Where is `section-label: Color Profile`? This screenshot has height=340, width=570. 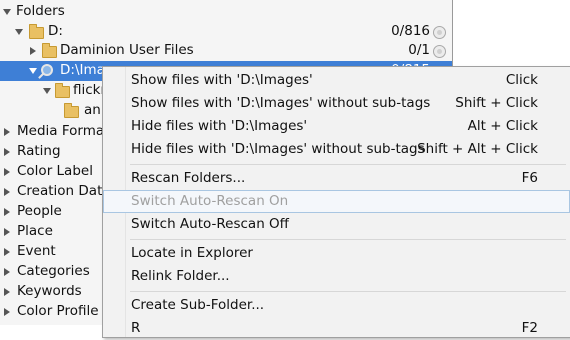 section-label: Color Profile is located at coordinates (58, 311).